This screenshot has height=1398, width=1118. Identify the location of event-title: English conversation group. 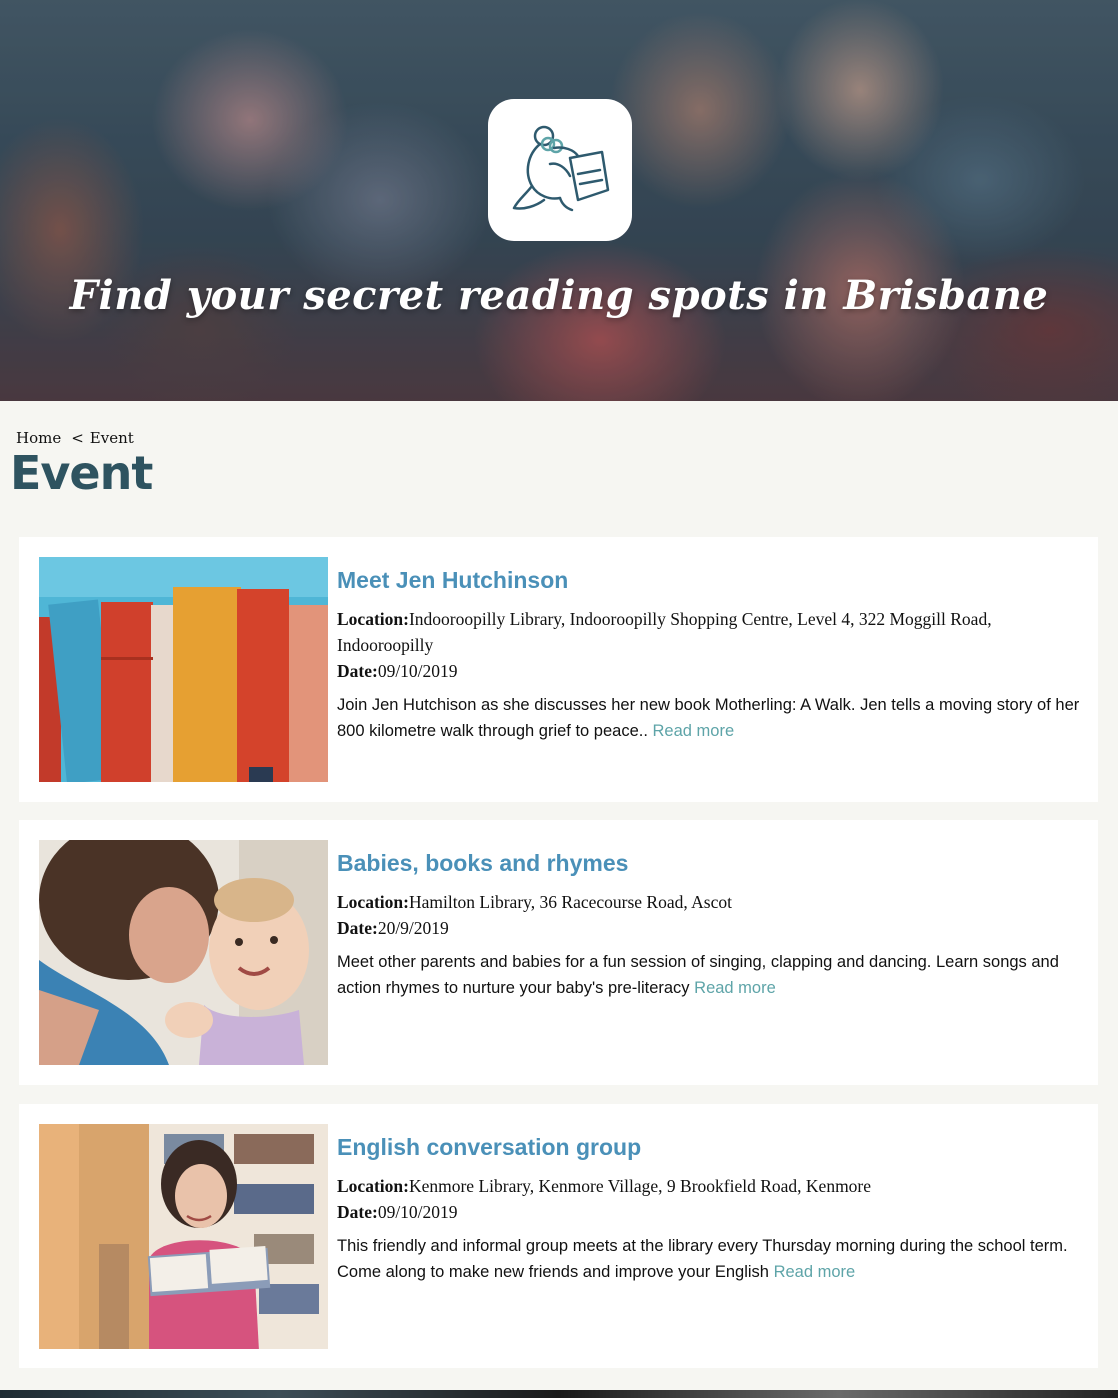
(712, 1147).